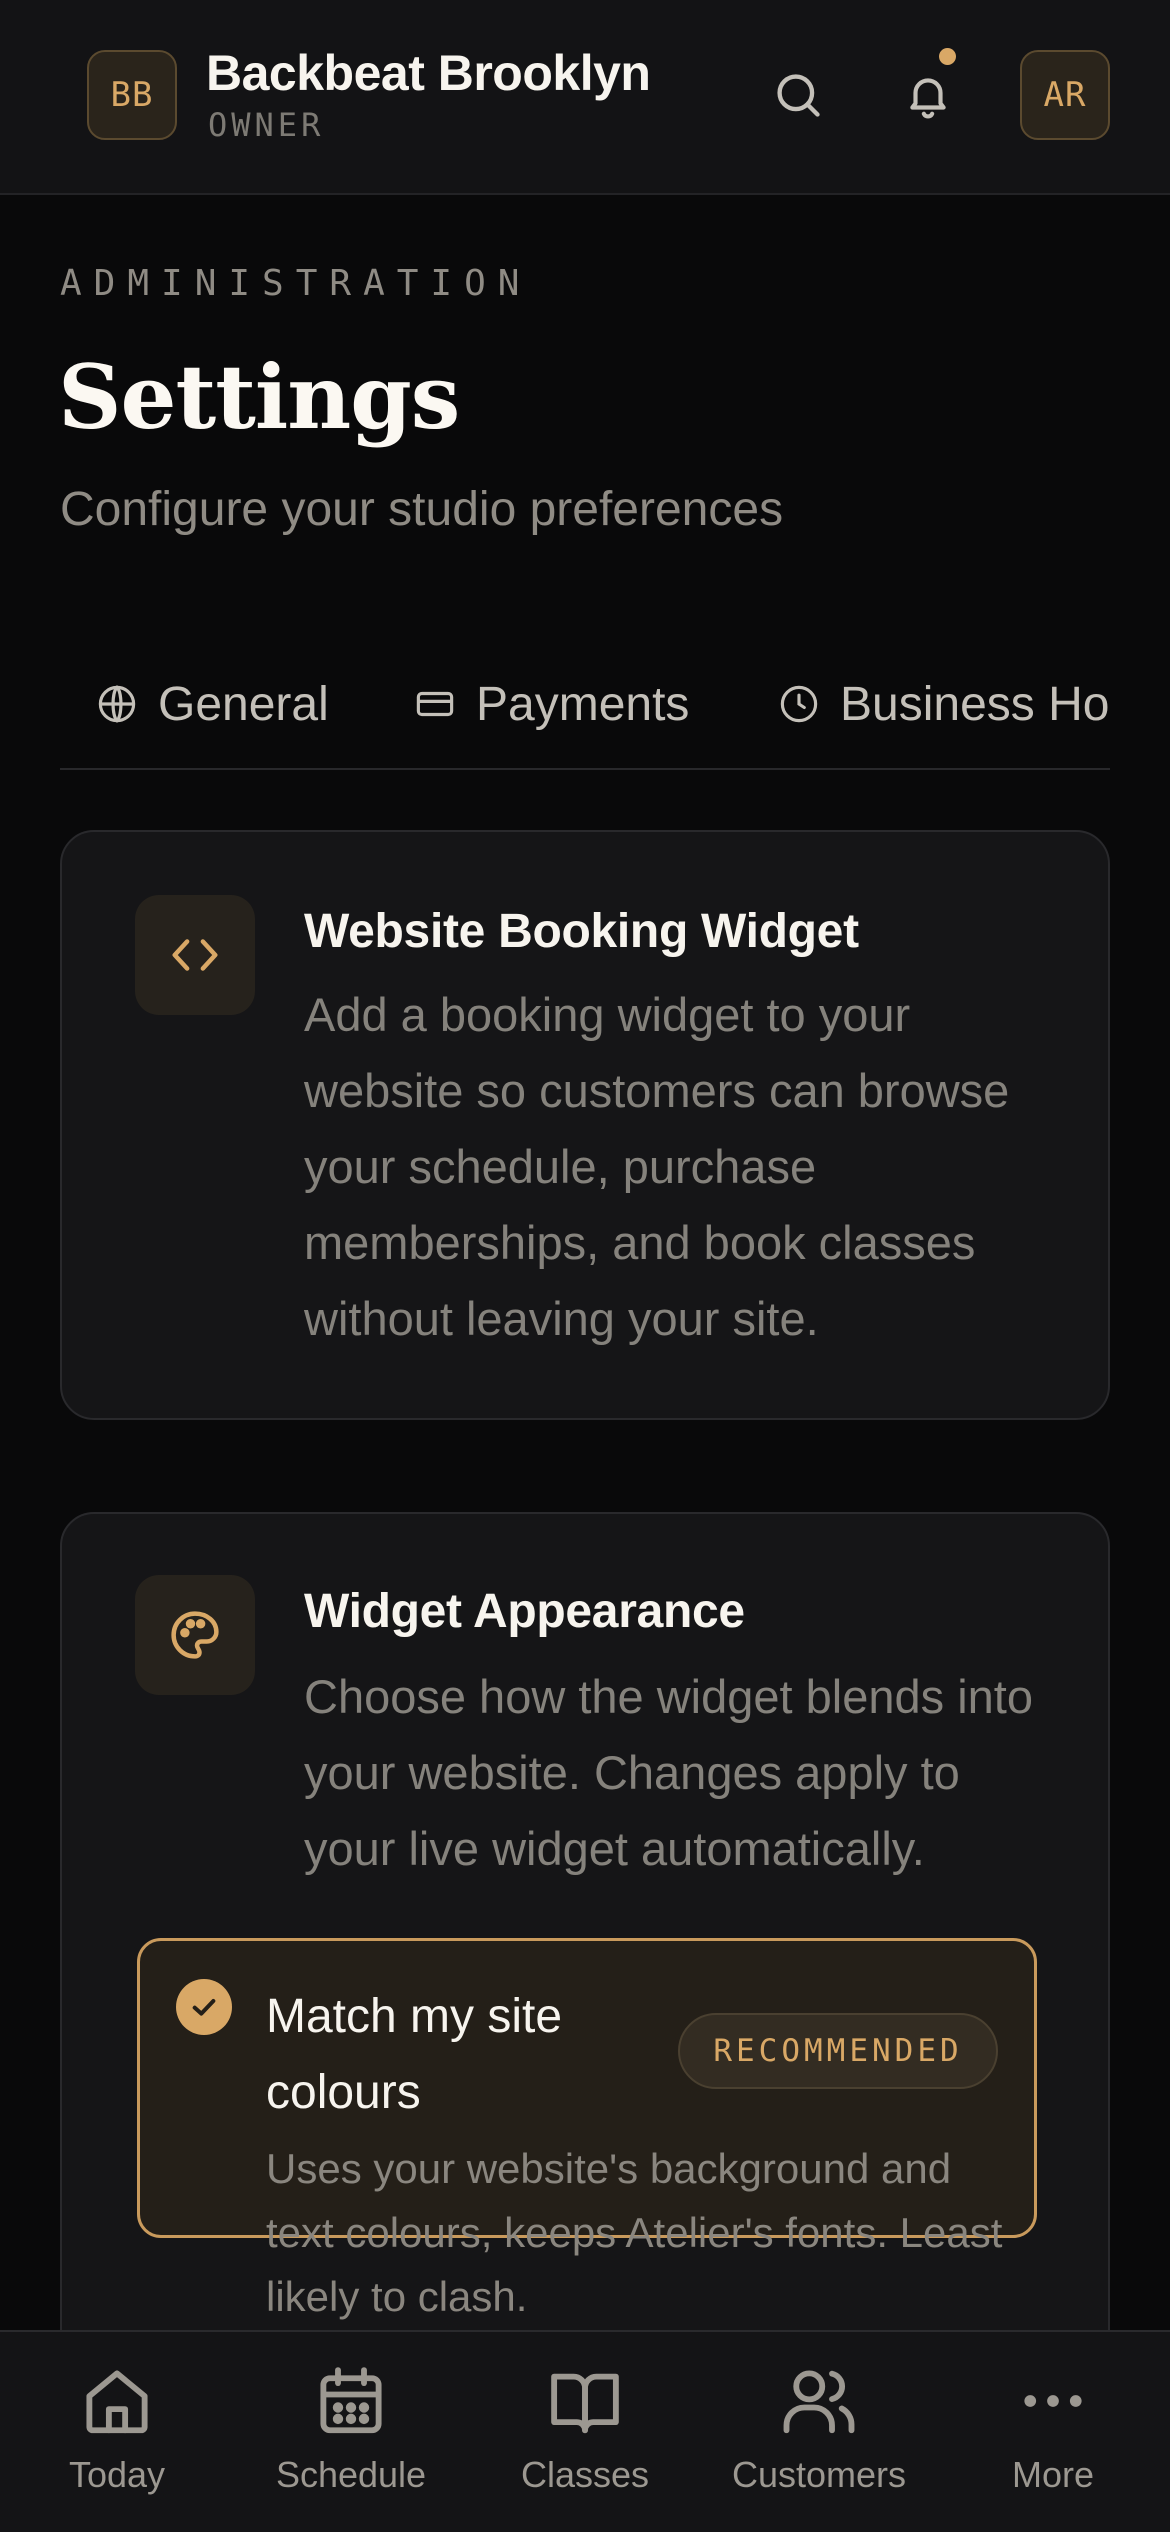 Image resolution: width=1170 pixels, height=2532 pixels. I want to click on nav-schedule: Schedule, so click(351, 2429).